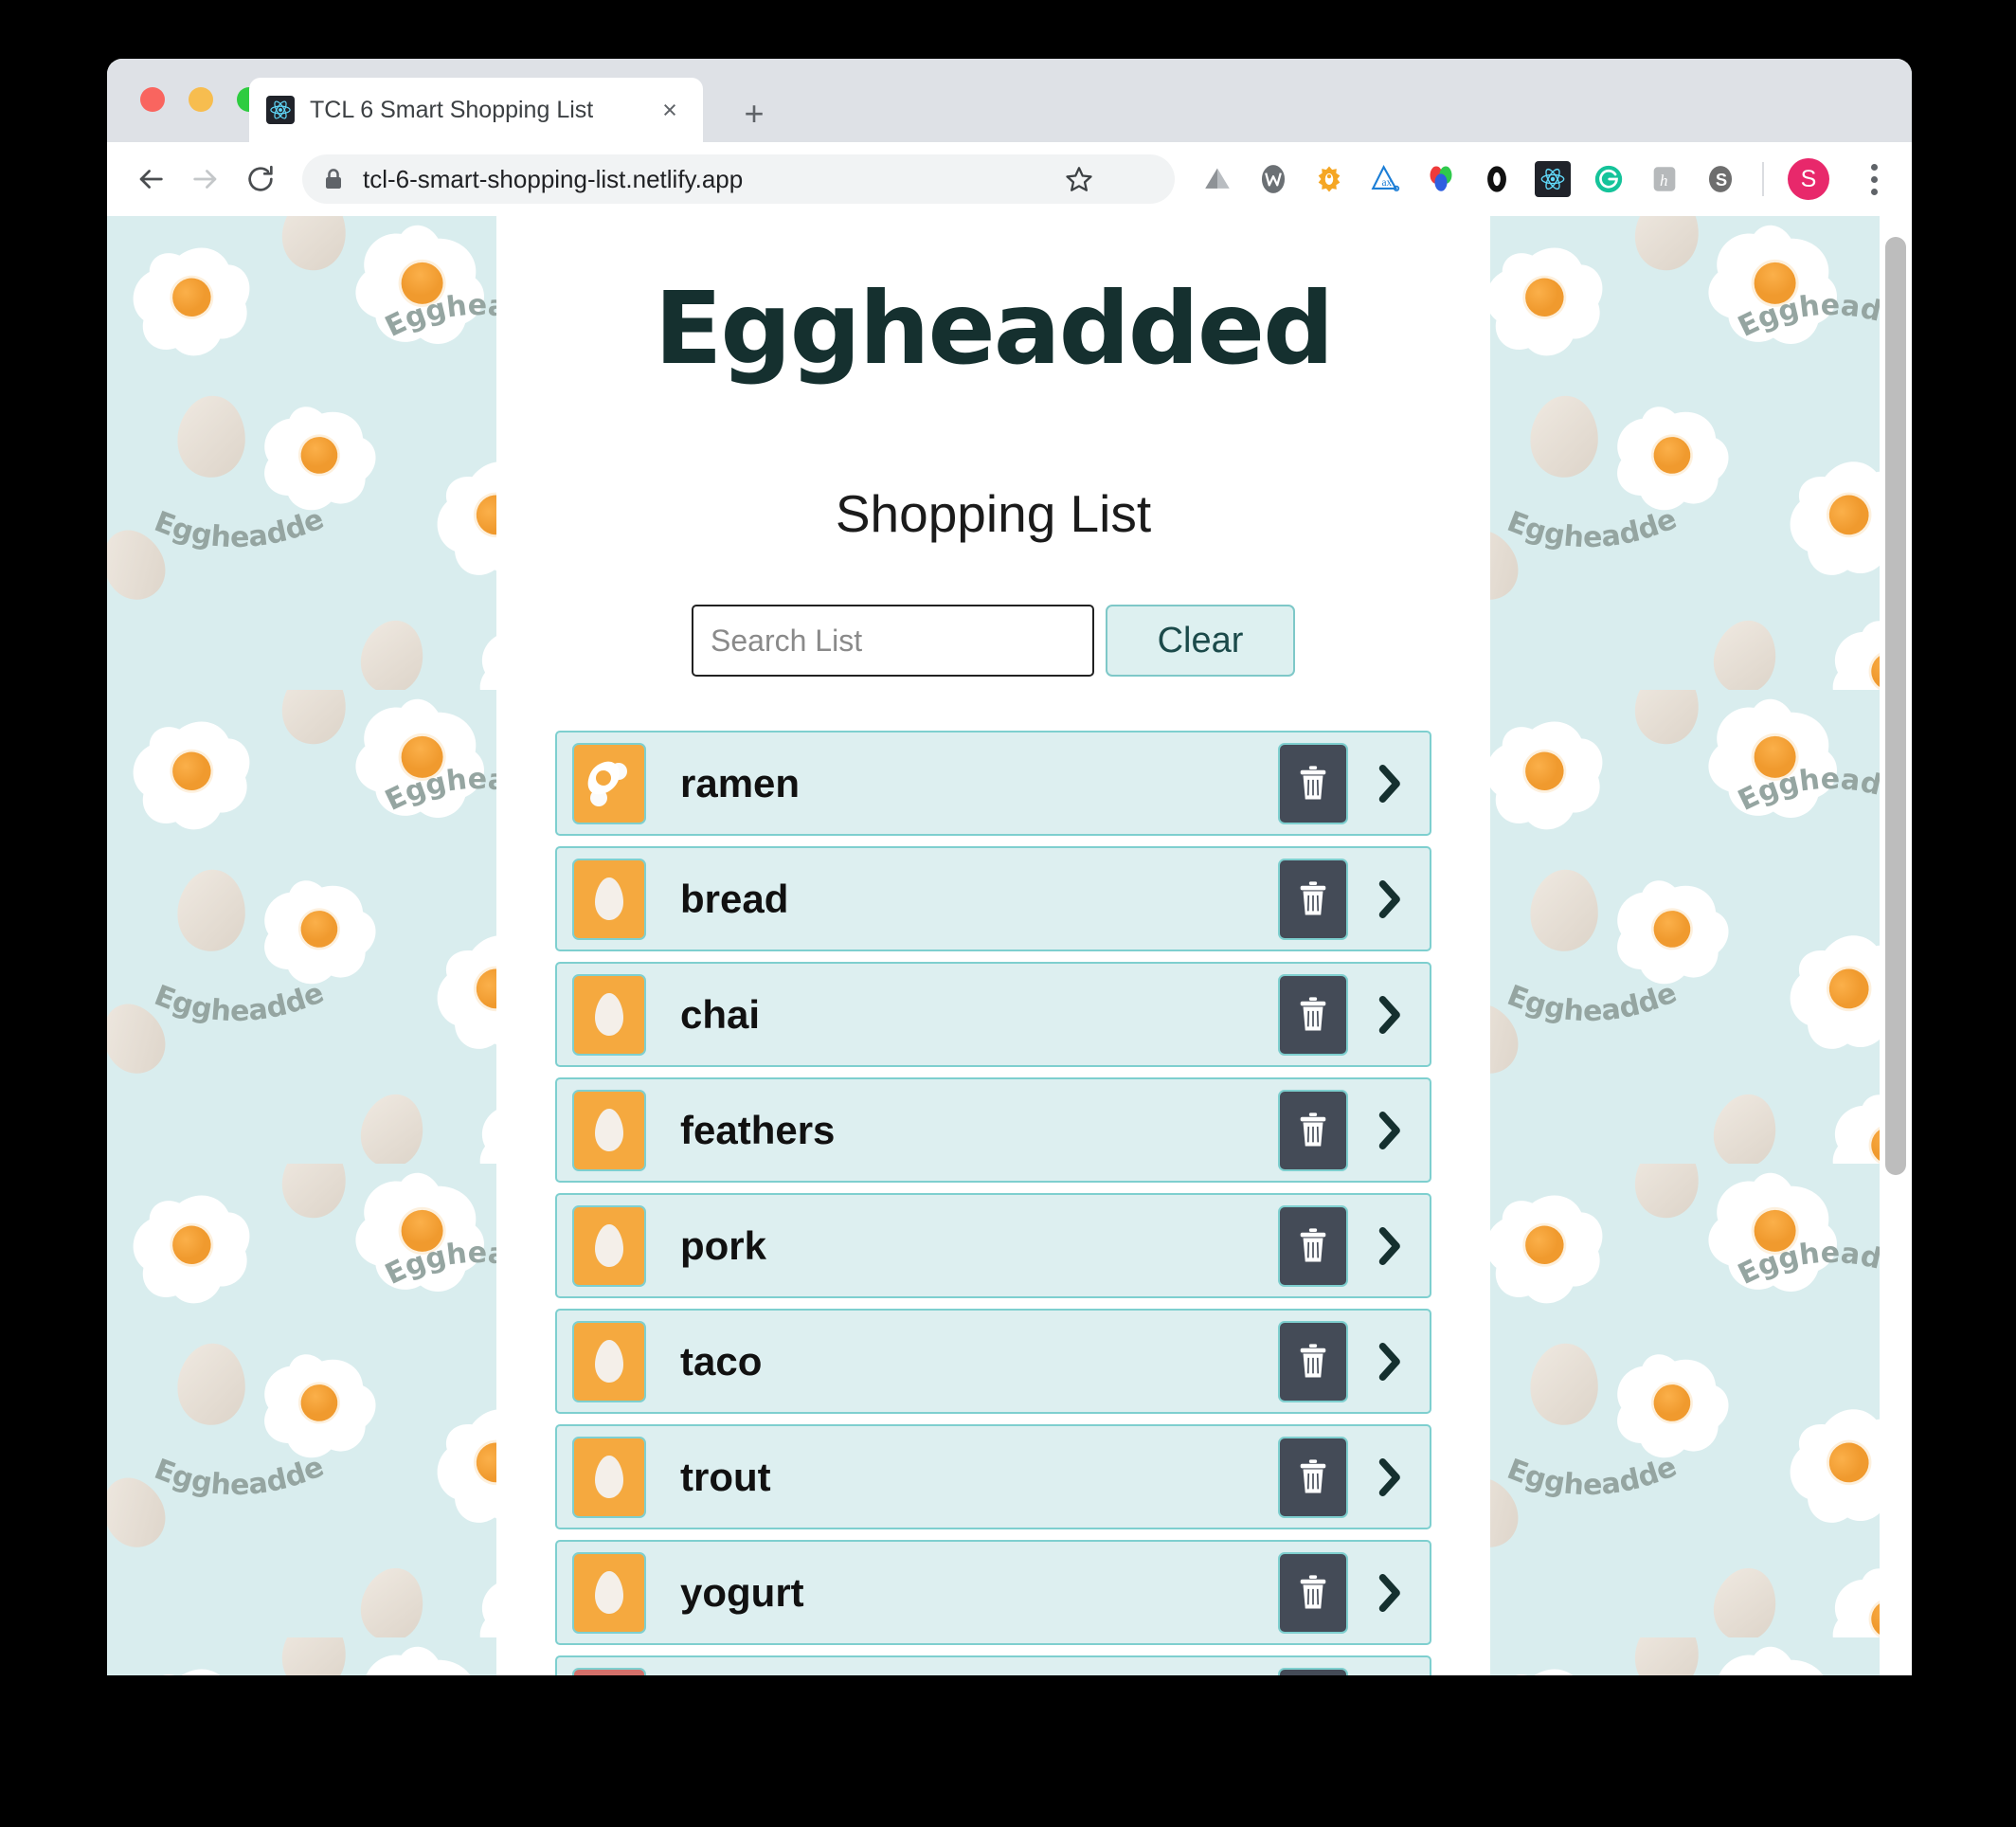 The image size is (2016, 1827). Describe the element at coordinates (993, 1014) in the screenshot. I see `shopping-list-item: chai` at that location.